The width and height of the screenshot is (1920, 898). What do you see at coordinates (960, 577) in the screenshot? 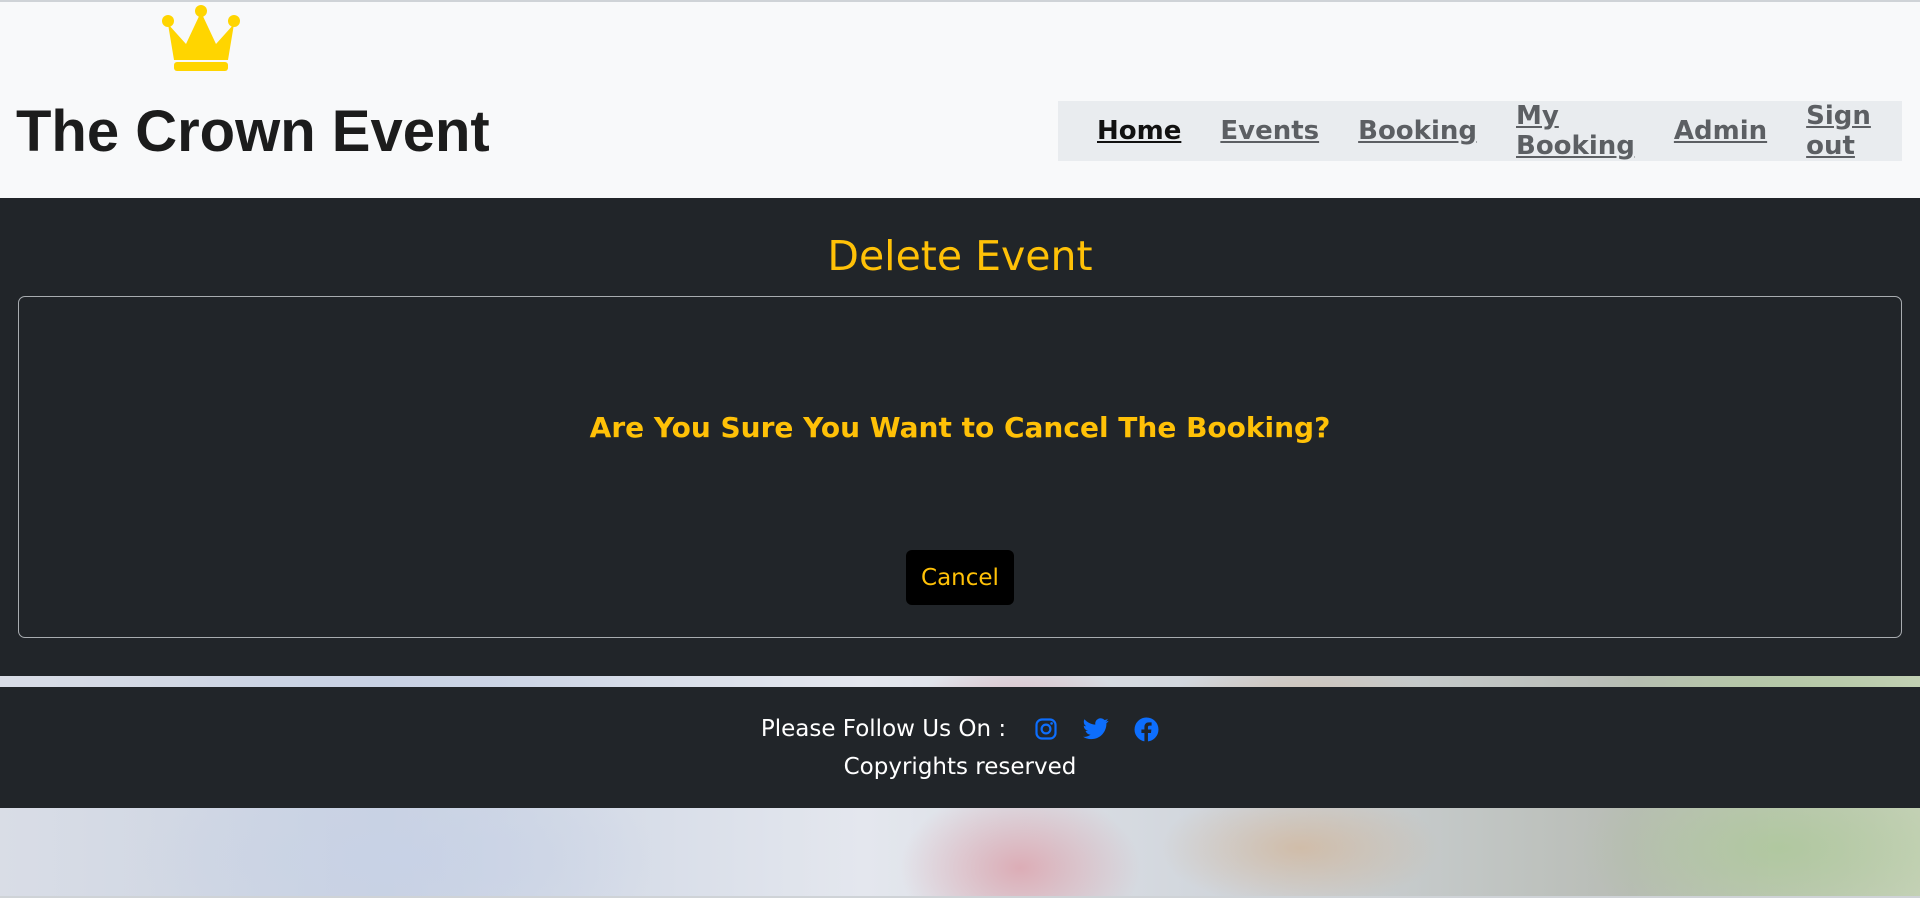
I see `cancel-button: Cancel` at bounding box center [960, 577].